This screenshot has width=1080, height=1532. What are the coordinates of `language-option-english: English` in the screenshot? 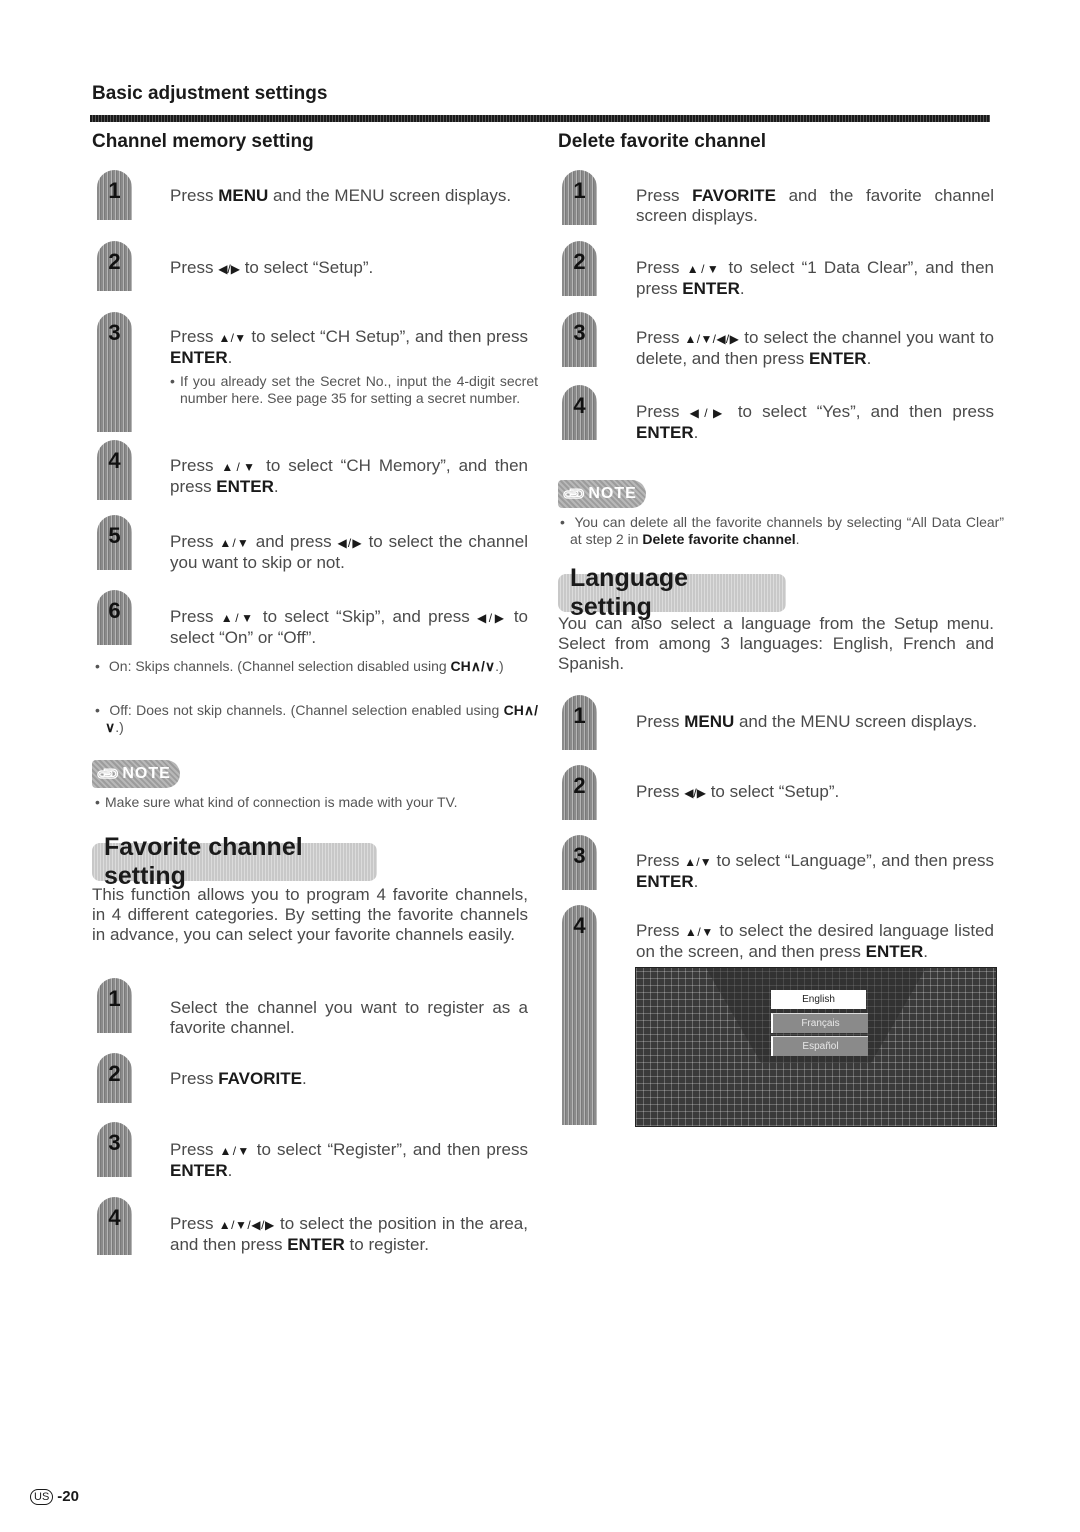 It's located at (818, 999).